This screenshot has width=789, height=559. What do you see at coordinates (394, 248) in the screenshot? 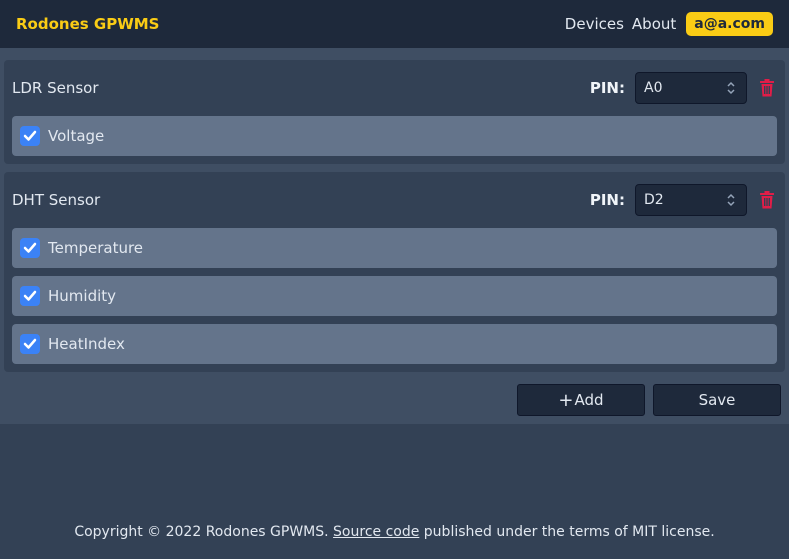
I see `measurement-row: Temperature` at bounding box center [394, 248].